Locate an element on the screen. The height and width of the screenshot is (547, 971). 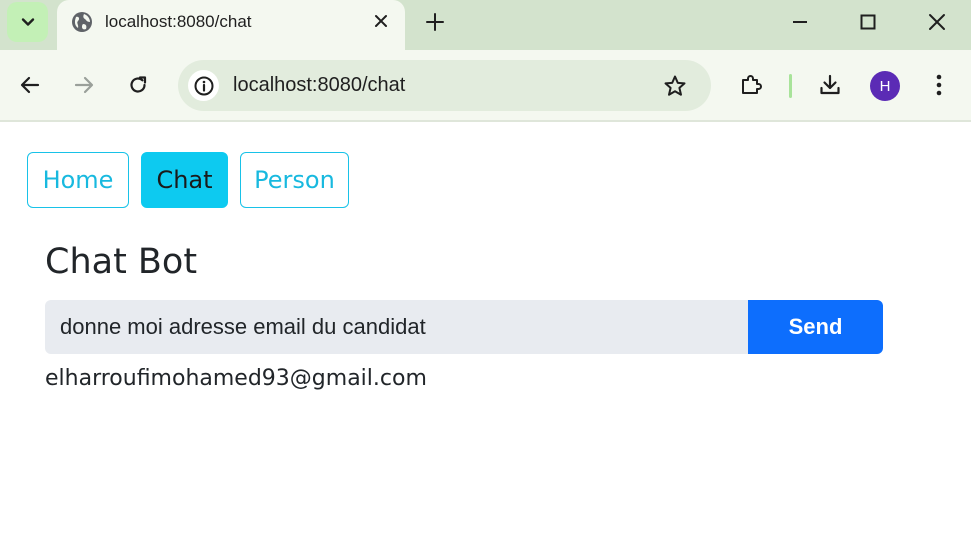
new-tab-button is located at coordinates (435, 22).